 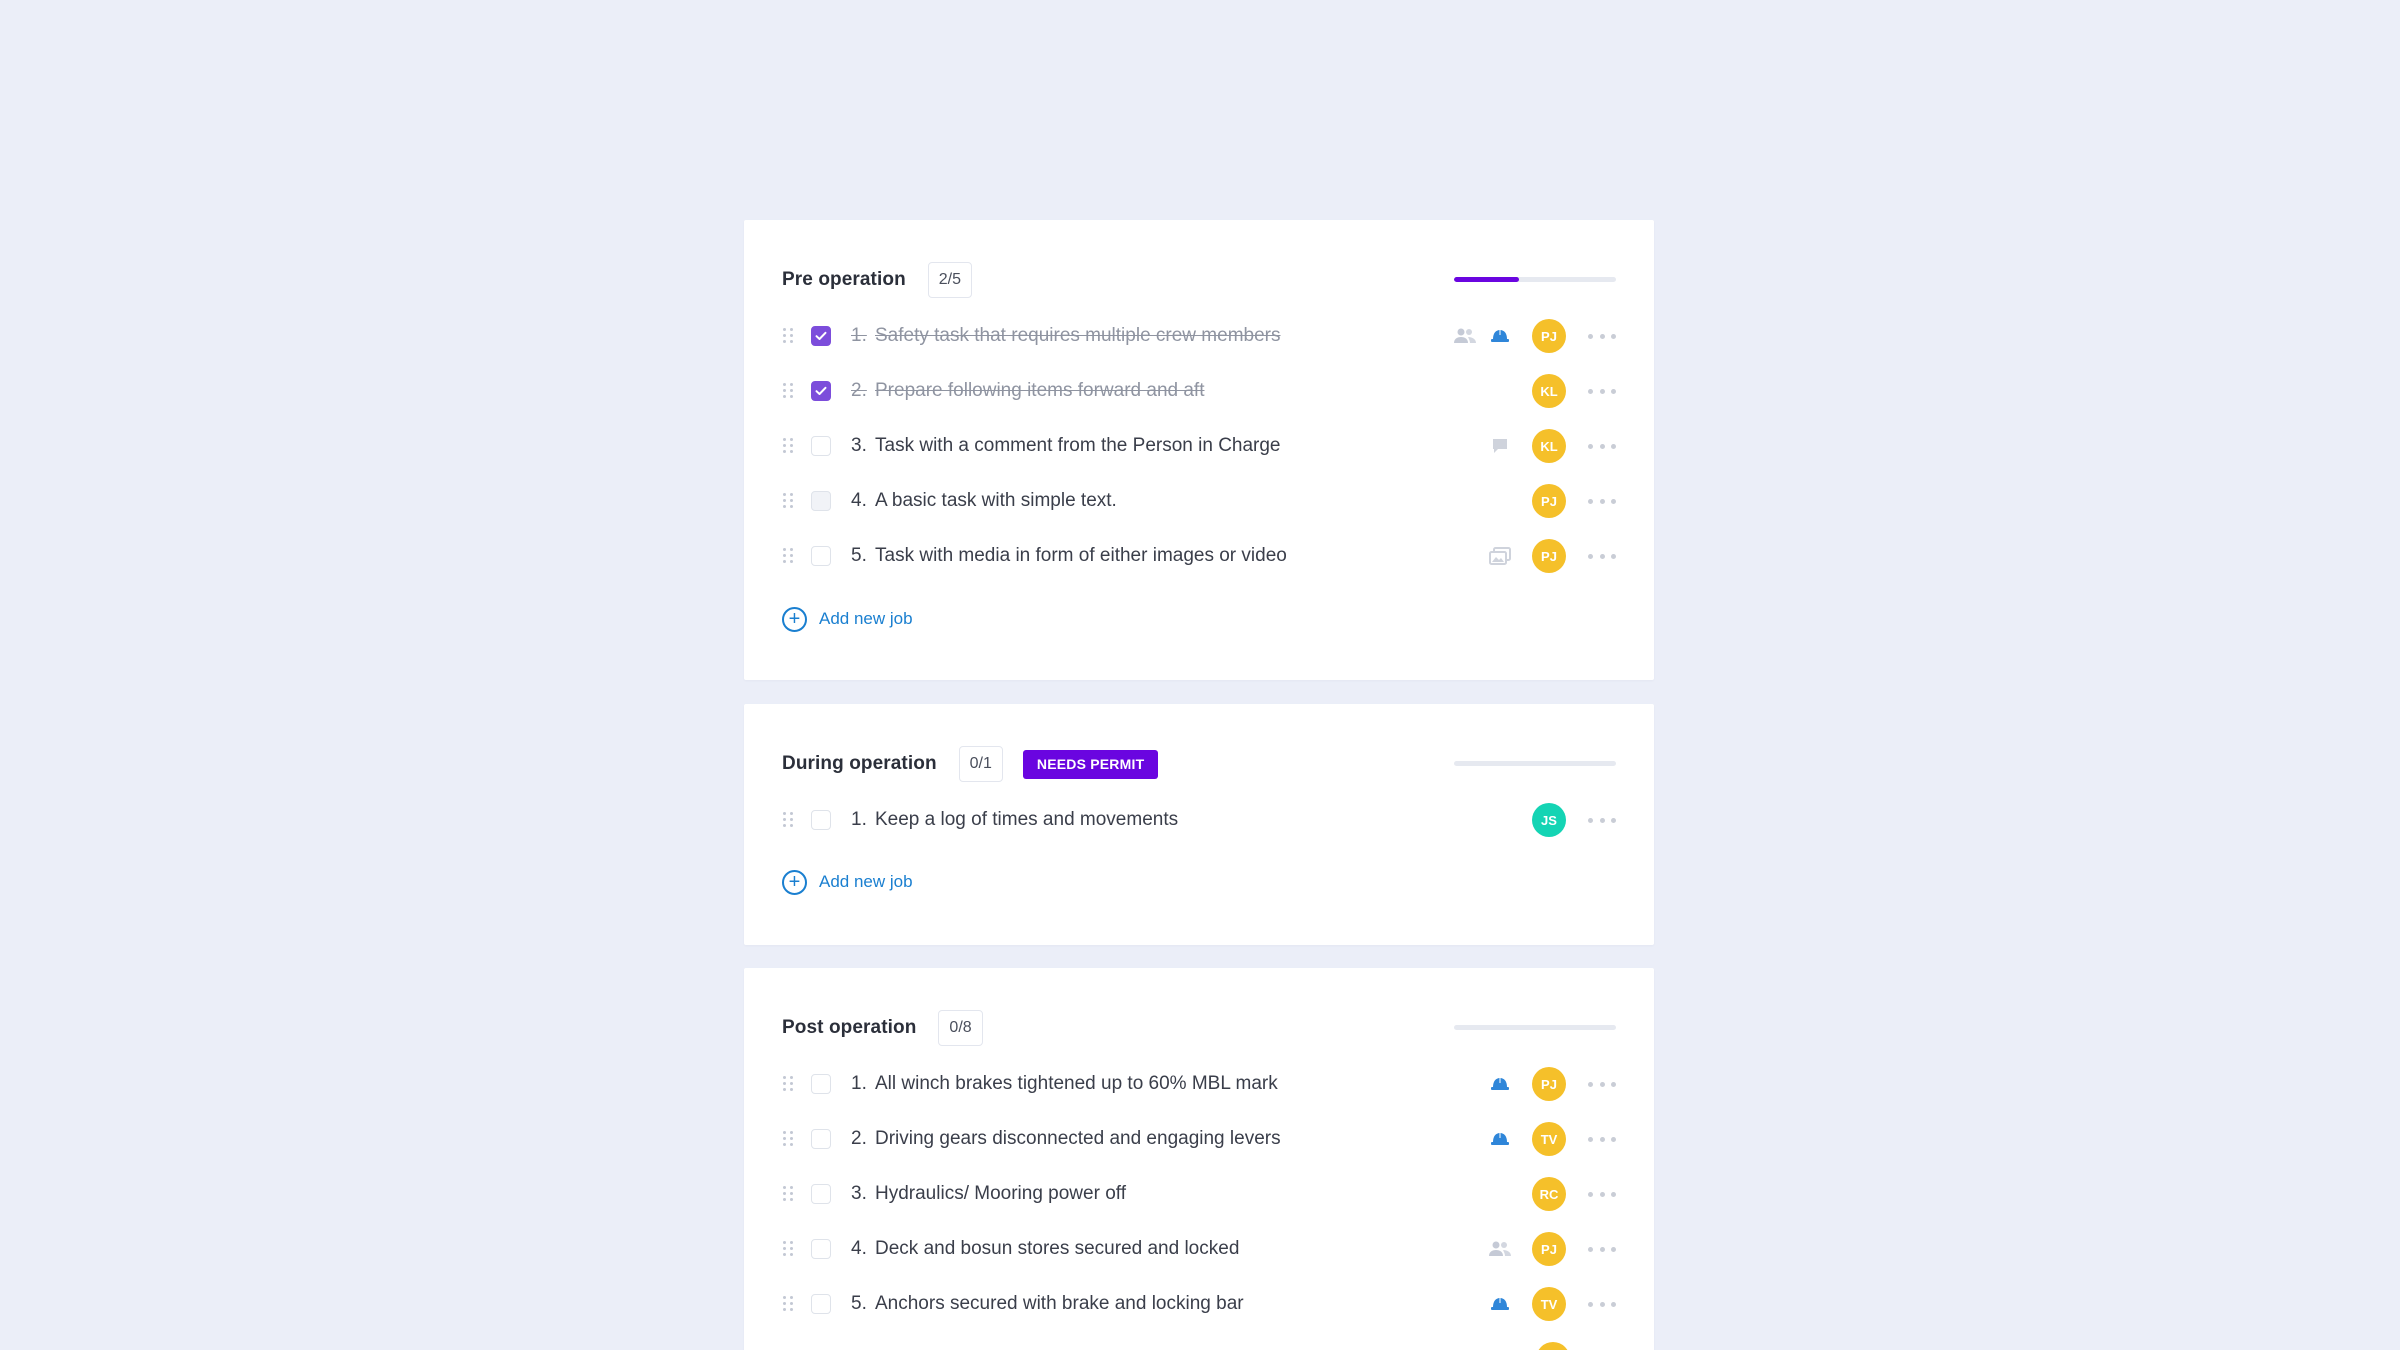 I want to click on needs-permit-badge: NEEDS PERMIT, so click(x=1090, y=764).